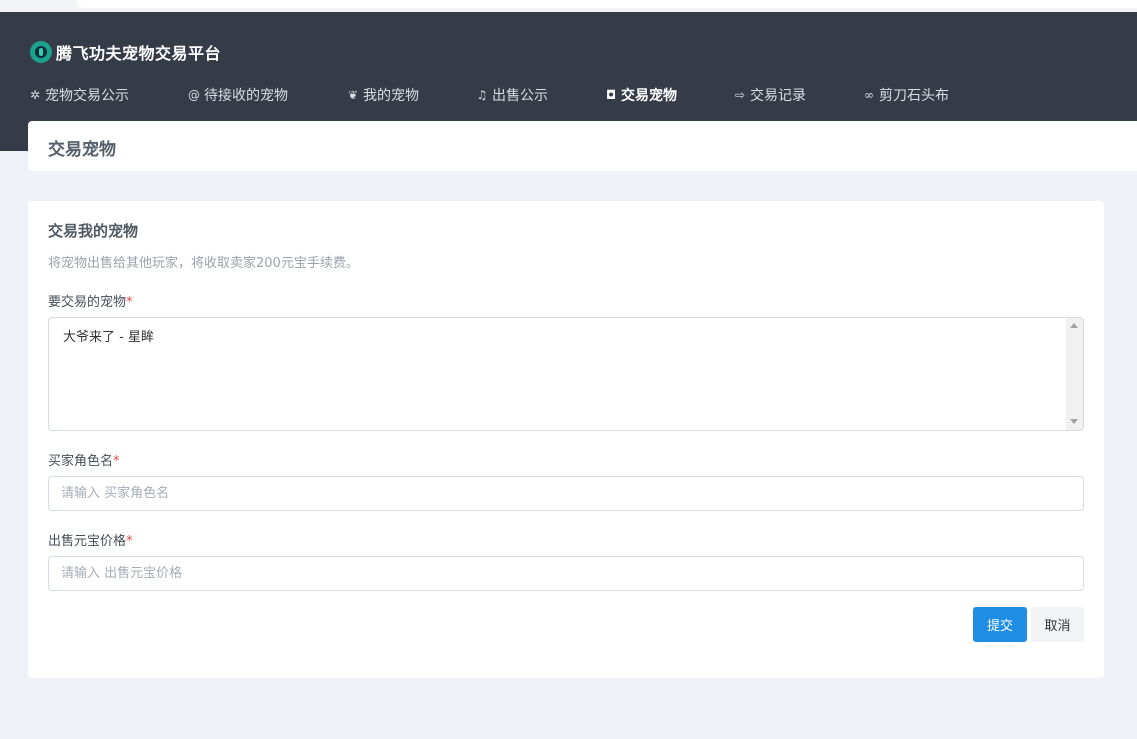  I want to click on gamepad-icon: ∞, so click(869, 95).